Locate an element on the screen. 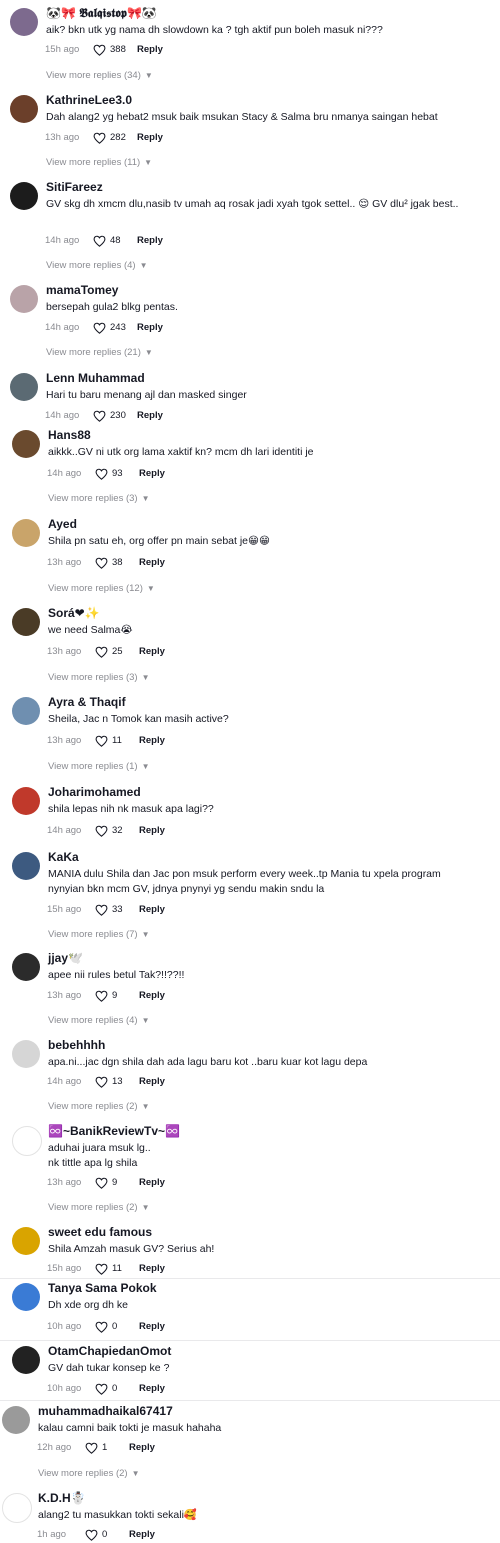 This screenshot has height=1543, width=500. comment-username: sweet edu famous is located at coordinates (100, 1232).